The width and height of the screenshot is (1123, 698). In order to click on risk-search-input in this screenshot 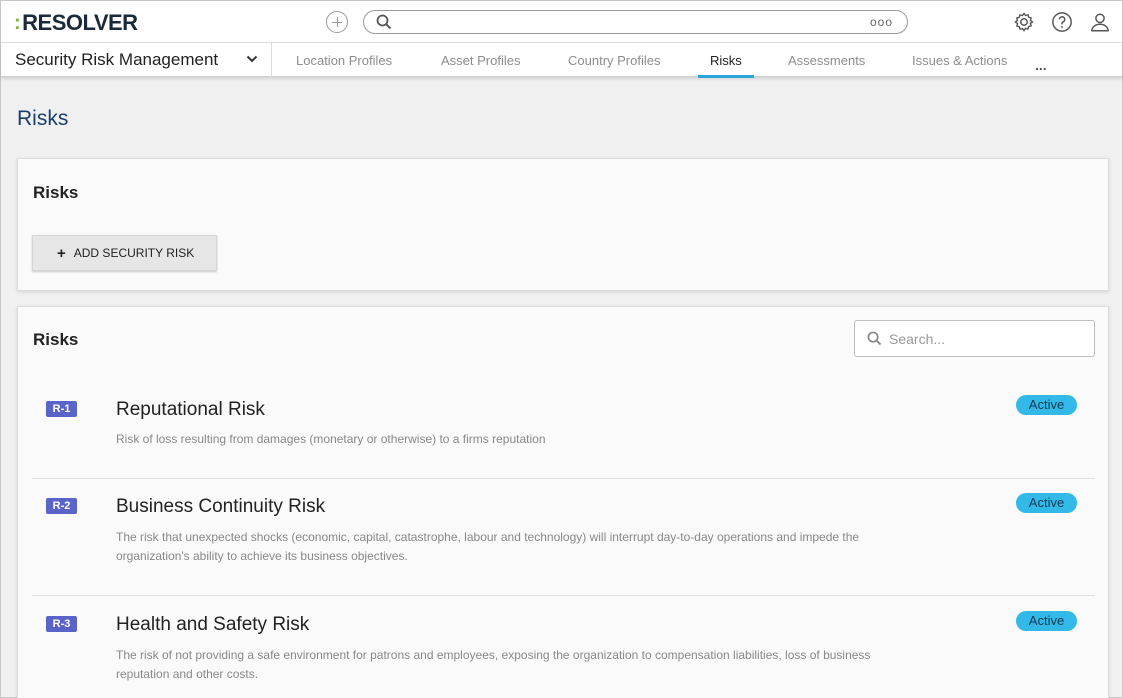, I will do `click(986, 339)`.